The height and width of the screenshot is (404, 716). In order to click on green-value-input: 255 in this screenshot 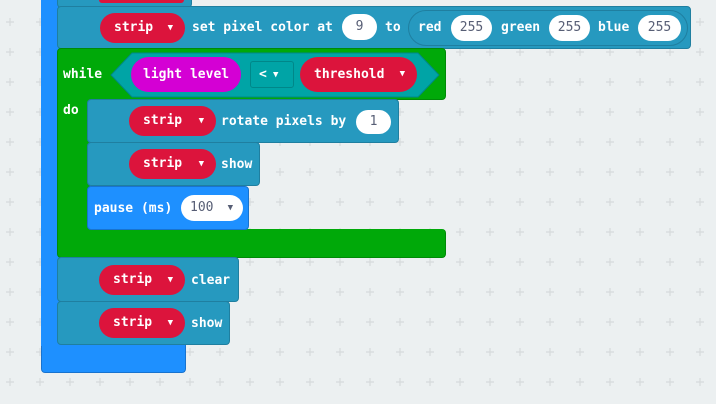, I will do `click(569, 28)`.